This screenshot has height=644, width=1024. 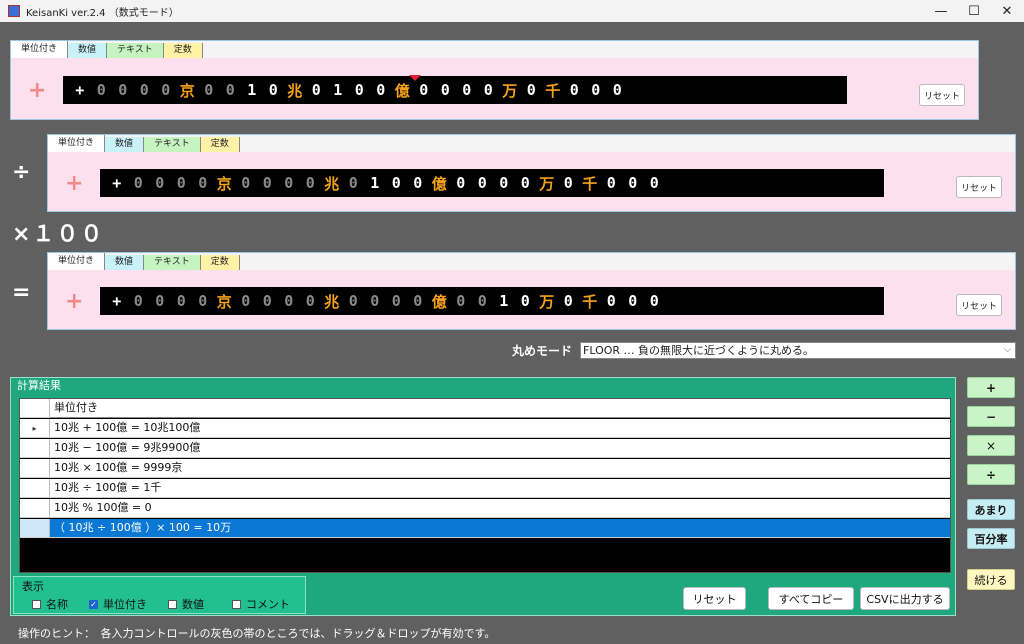 What do you see at coordinates (500, 468) in the screenshot?
I see `table-cell: 10兆 × 100億 = 9999京` at bounding box center [500, 468].